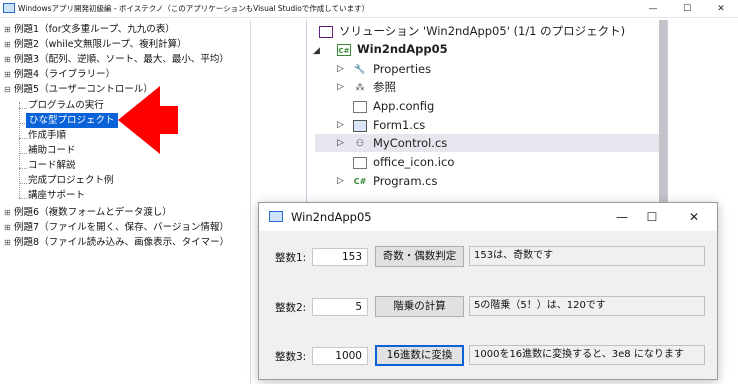  I want to click on solution-icon, so click(326, 31).